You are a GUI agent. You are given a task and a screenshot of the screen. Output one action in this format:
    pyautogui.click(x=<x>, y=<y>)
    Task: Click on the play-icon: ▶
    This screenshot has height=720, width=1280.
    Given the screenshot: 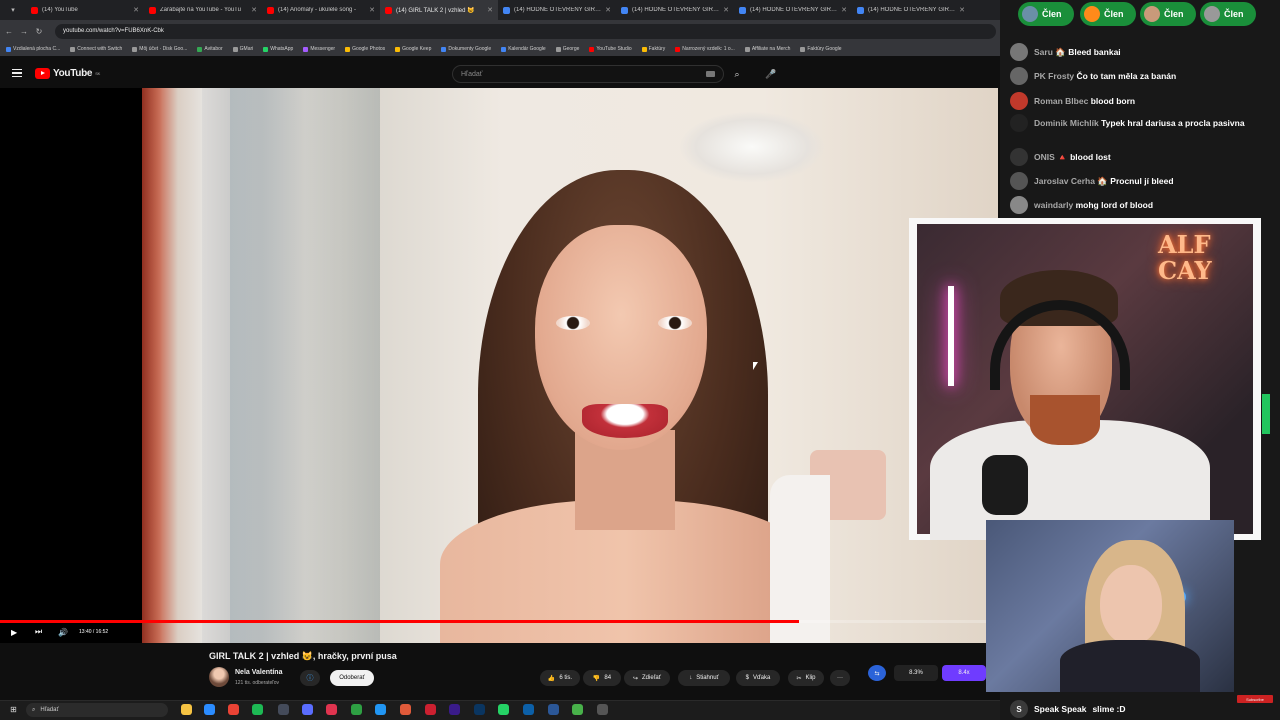 What is the action you would take?
    pyautogui.click(x=14, y=632)
    